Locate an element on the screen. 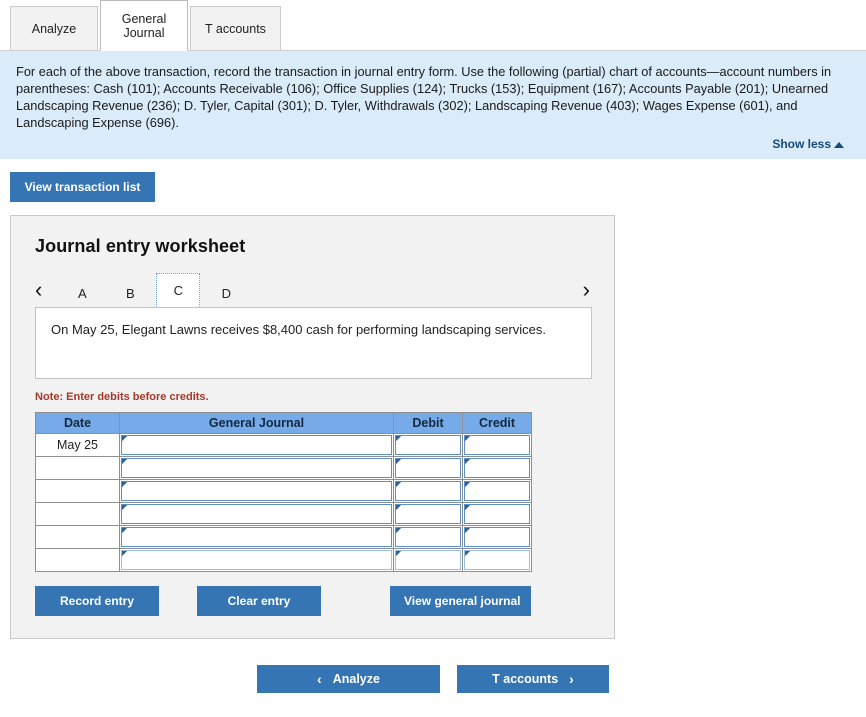 The width and height of the screenshot is (866, 717). chevron-right-icon: › is located at coordinates (571, 679).